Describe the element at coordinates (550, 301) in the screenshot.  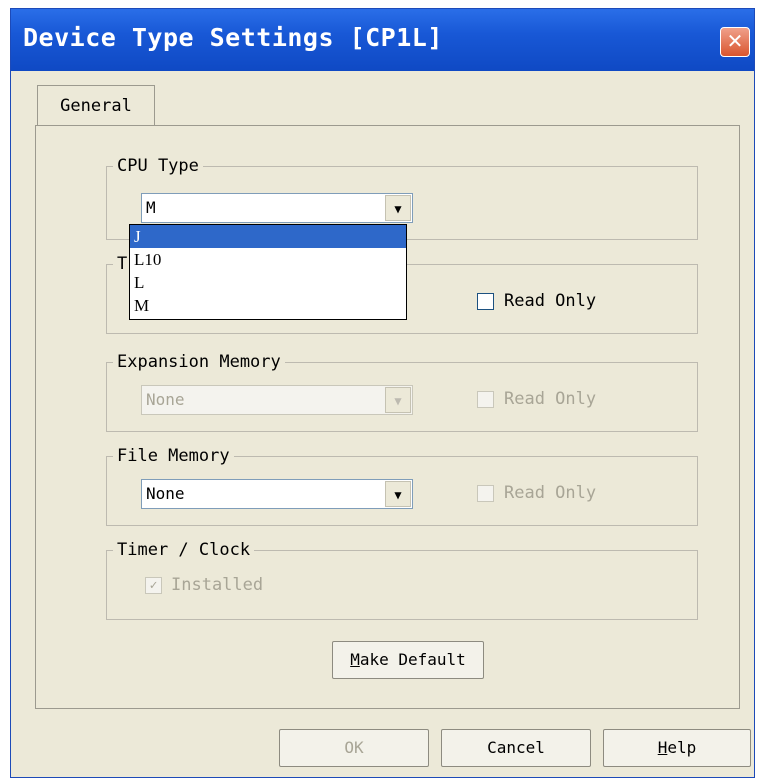
I see `program-memory-read-only-label: Read Only` at that location.